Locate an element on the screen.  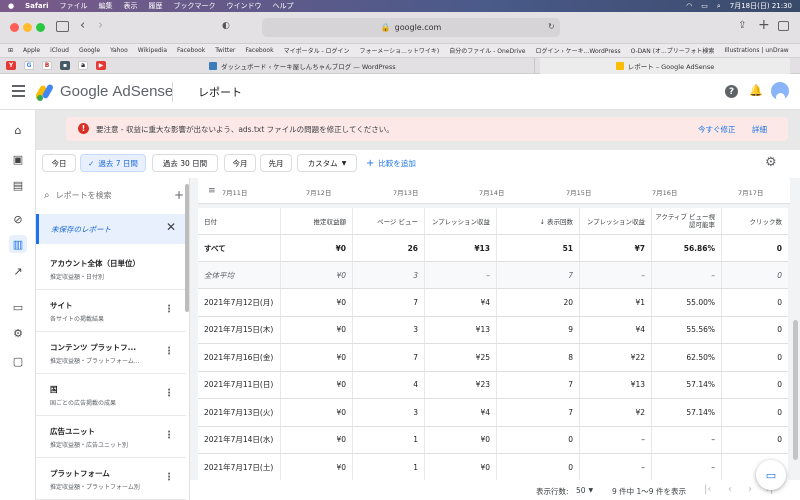
blog-fav-icon: B is located at coordinates (47, 65).